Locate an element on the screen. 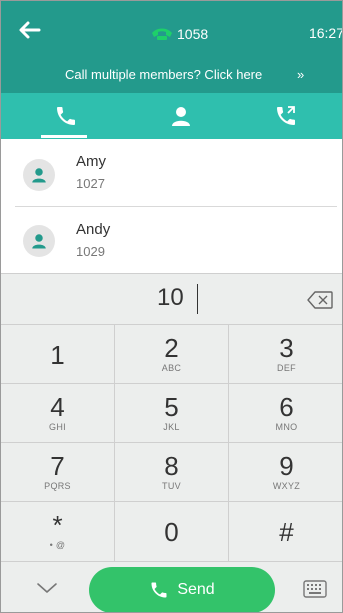 The image size is (343, 613). key-digit: 3 is located at coordinates (286, 348).